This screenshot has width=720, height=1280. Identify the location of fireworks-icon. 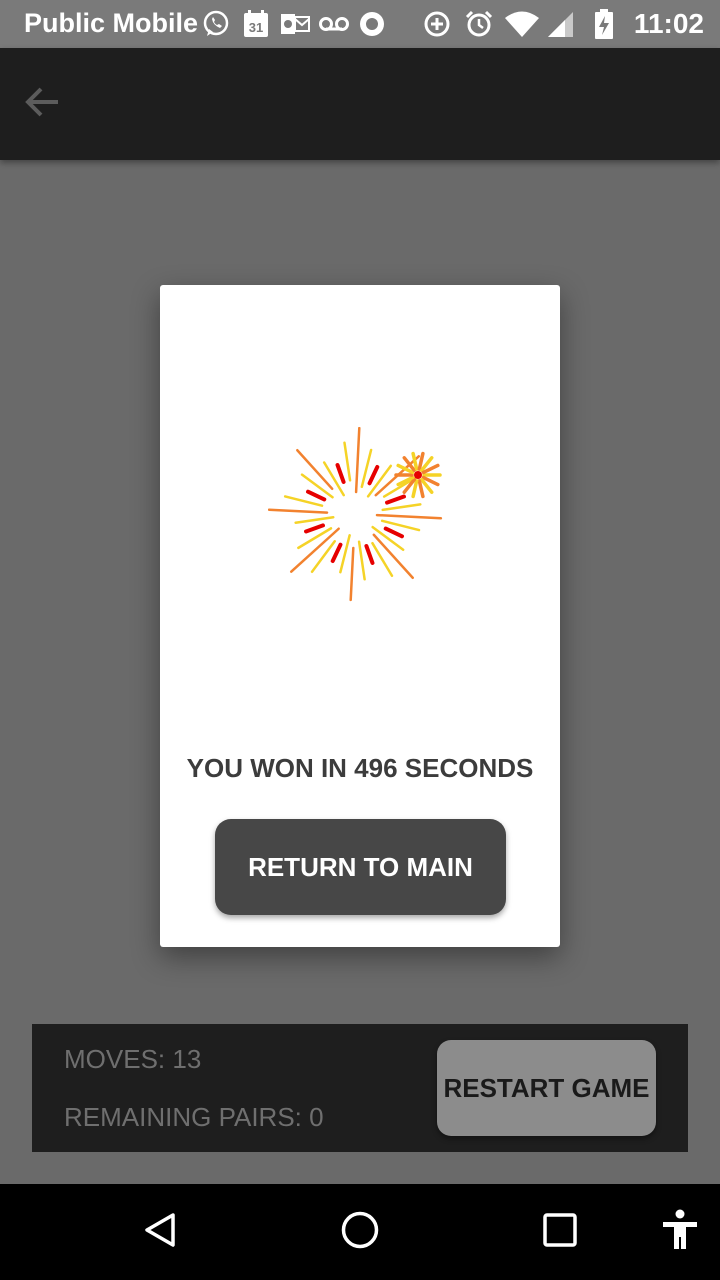
(359, 518).